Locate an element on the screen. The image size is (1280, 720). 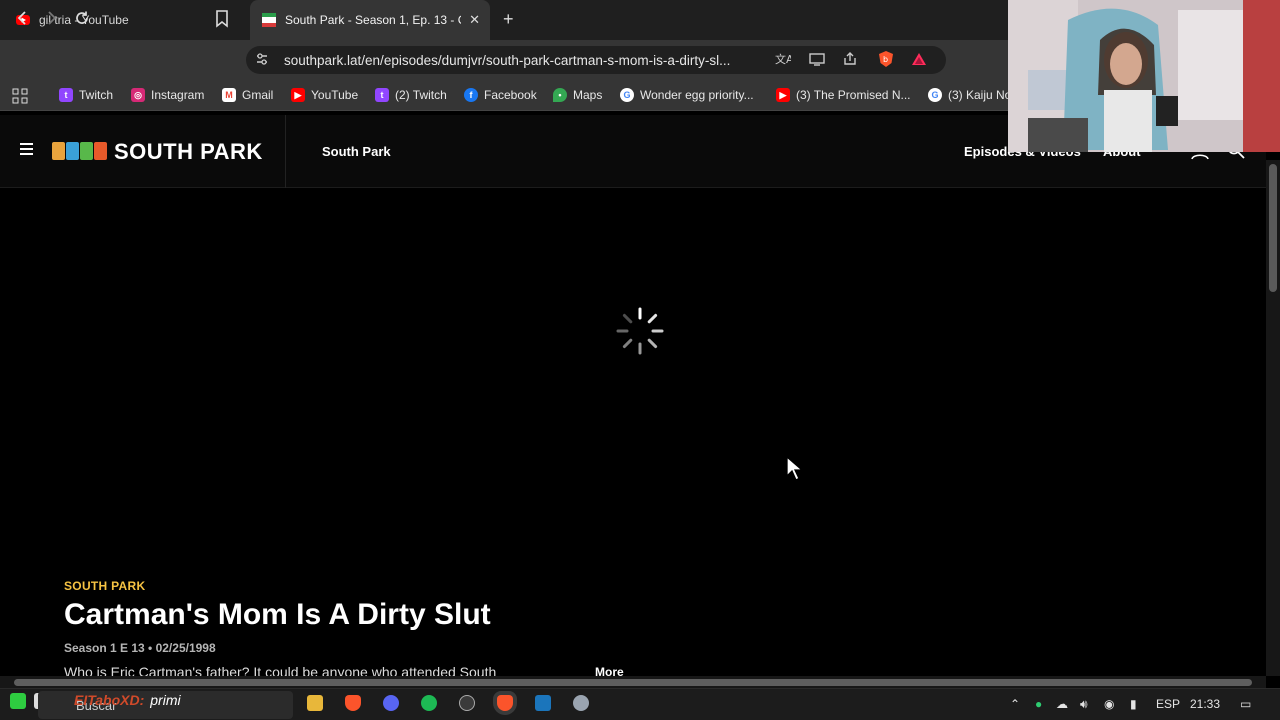
steam-tray-icon: ◉ is located at coordinates (1109, 704).